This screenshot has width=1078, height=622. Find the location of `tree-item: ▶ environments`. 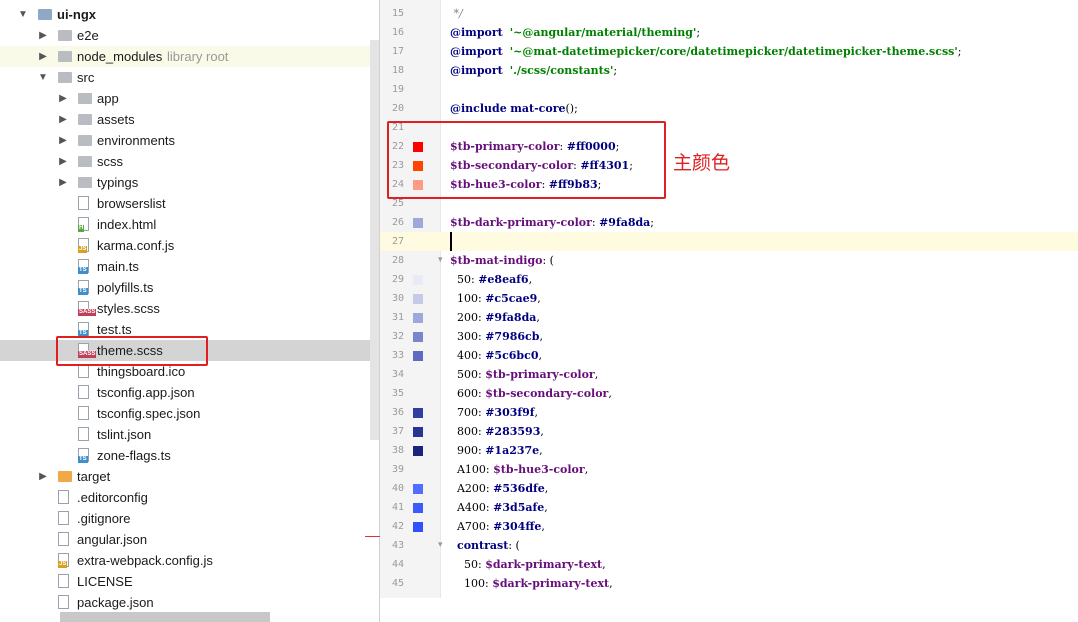

tree-item: ▶ environments is located at coordinates (190, 140).